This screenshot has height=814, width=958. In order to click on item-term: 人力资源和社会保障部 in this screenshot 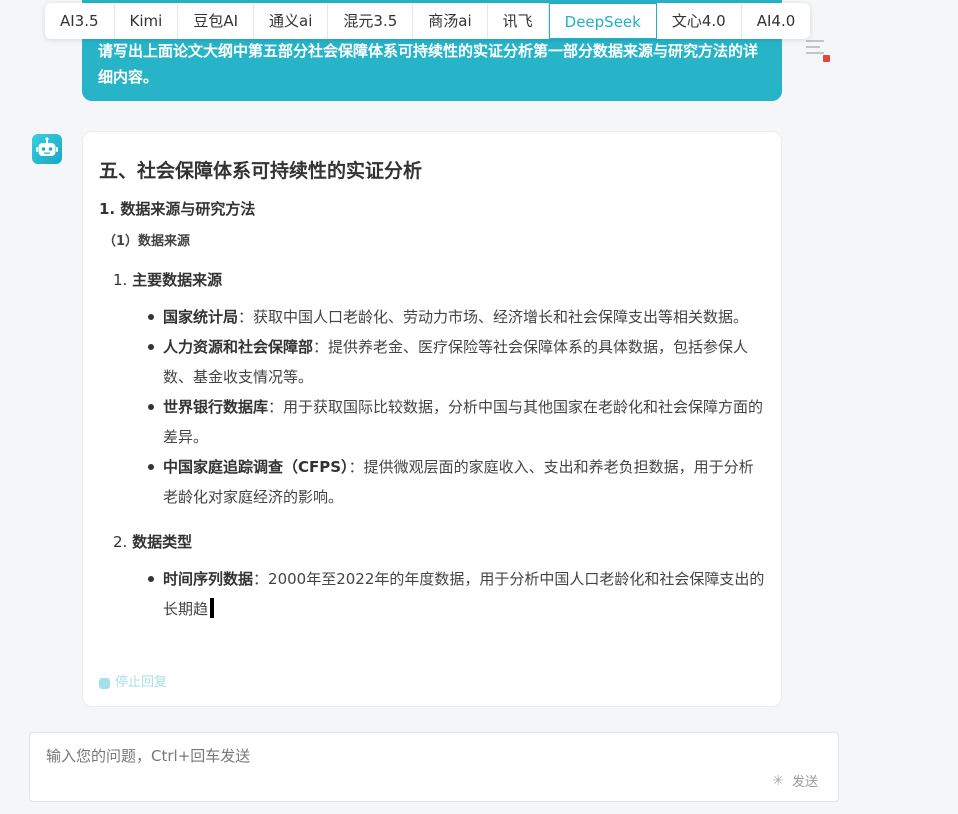, I will do `click(238, 347)`.